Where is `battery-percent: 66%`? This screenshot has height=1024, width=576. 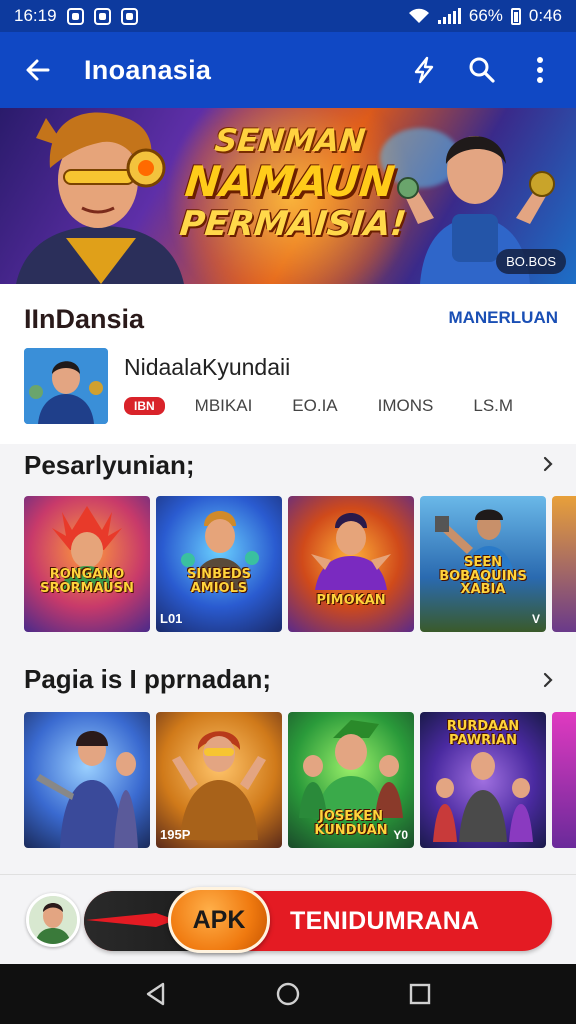 battery-percent: 66% is located at coordinates (485, 15).